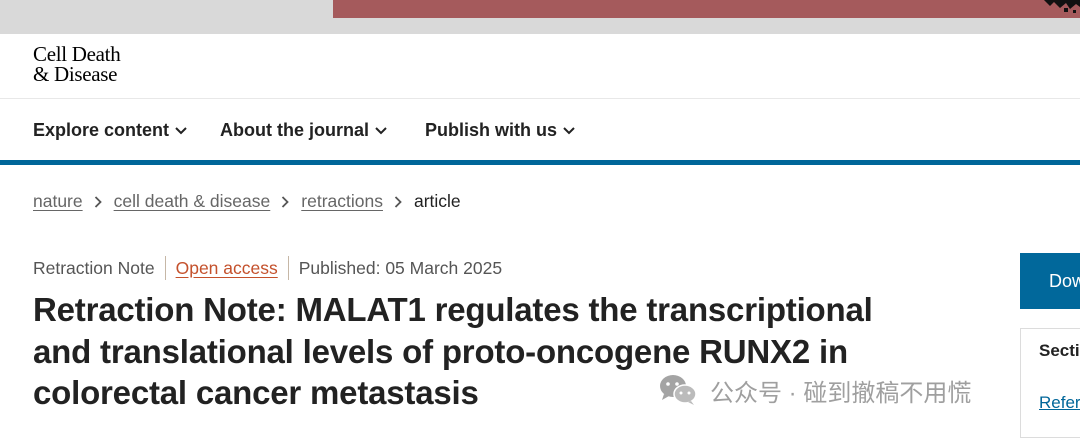 This screenshot has width=1080, height=438. I want to click on nav-about-the-journal: About the journal, so click(303, 130).